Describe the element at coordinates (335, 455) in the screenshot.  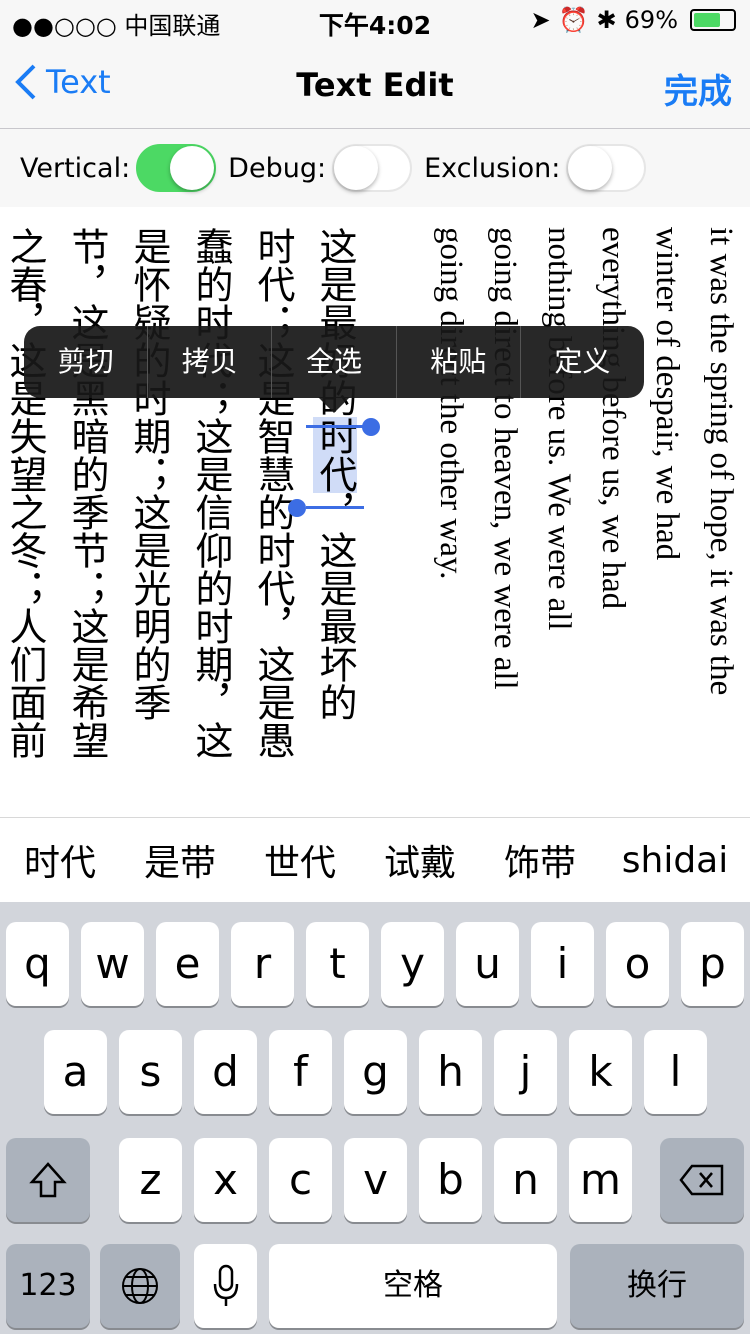
I see `selected-text: 时代` at that location.